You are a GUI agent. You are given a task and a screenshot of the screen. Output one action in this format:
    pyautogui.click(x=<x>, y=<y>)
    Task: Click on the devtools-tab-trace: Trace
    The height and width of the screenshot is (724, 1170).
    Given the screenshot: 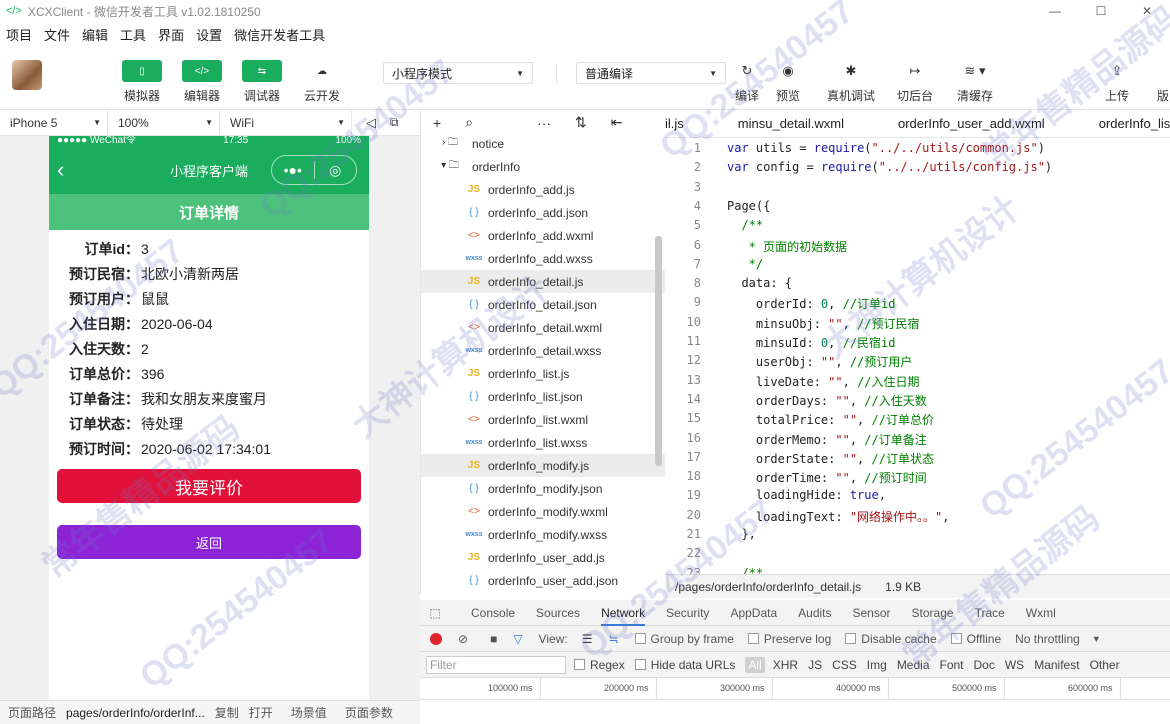 What is the action you would take?
    pyautogui.click(x=990, y=613)
    